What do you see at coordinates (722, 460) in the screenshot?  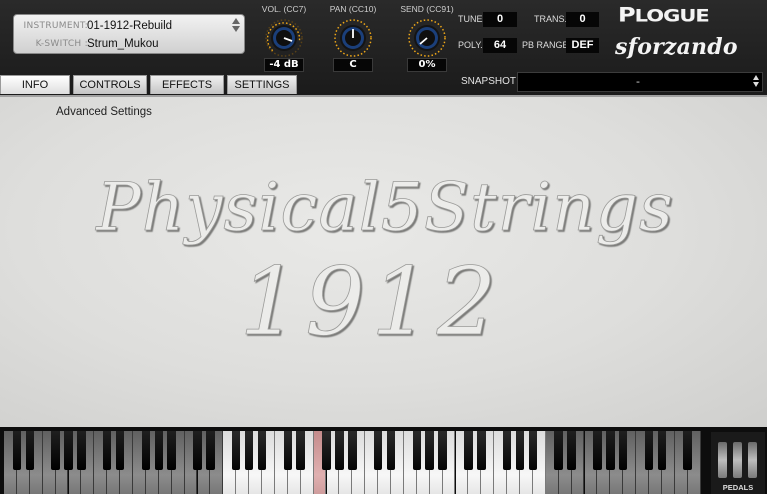 I see `pedal-left` at bounding box center [722, 460].